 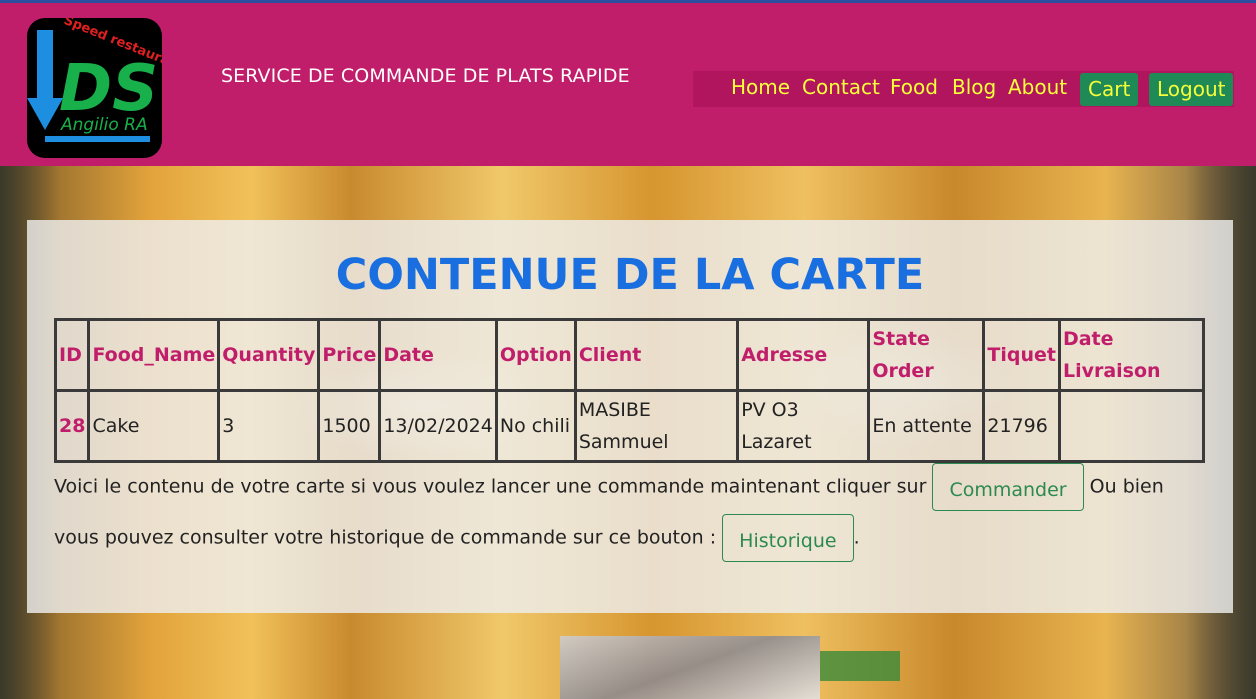 I want to click on cell-food-name: Cake, so click(x=154, y=426).